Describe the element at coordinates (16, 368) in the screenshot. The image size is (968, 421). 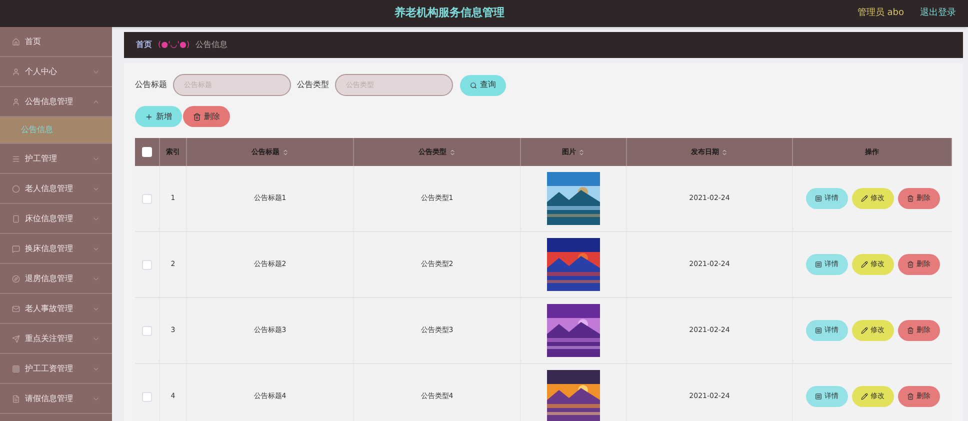
I see `grid-icon` at that location.